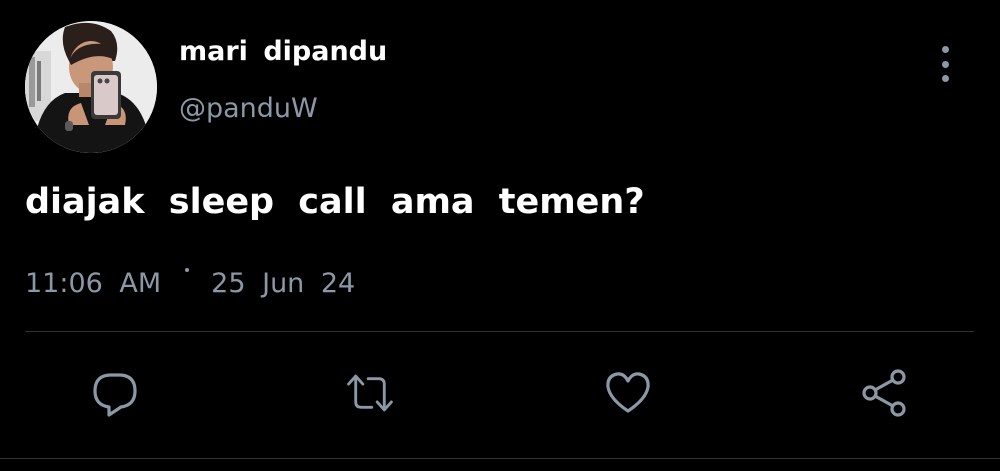 The width and height of the screenshot is (1000, 471). Describe the element at coordinates (283, 283) in the screenshot. I see `tweet-date: 25 Jun 24` at that location.